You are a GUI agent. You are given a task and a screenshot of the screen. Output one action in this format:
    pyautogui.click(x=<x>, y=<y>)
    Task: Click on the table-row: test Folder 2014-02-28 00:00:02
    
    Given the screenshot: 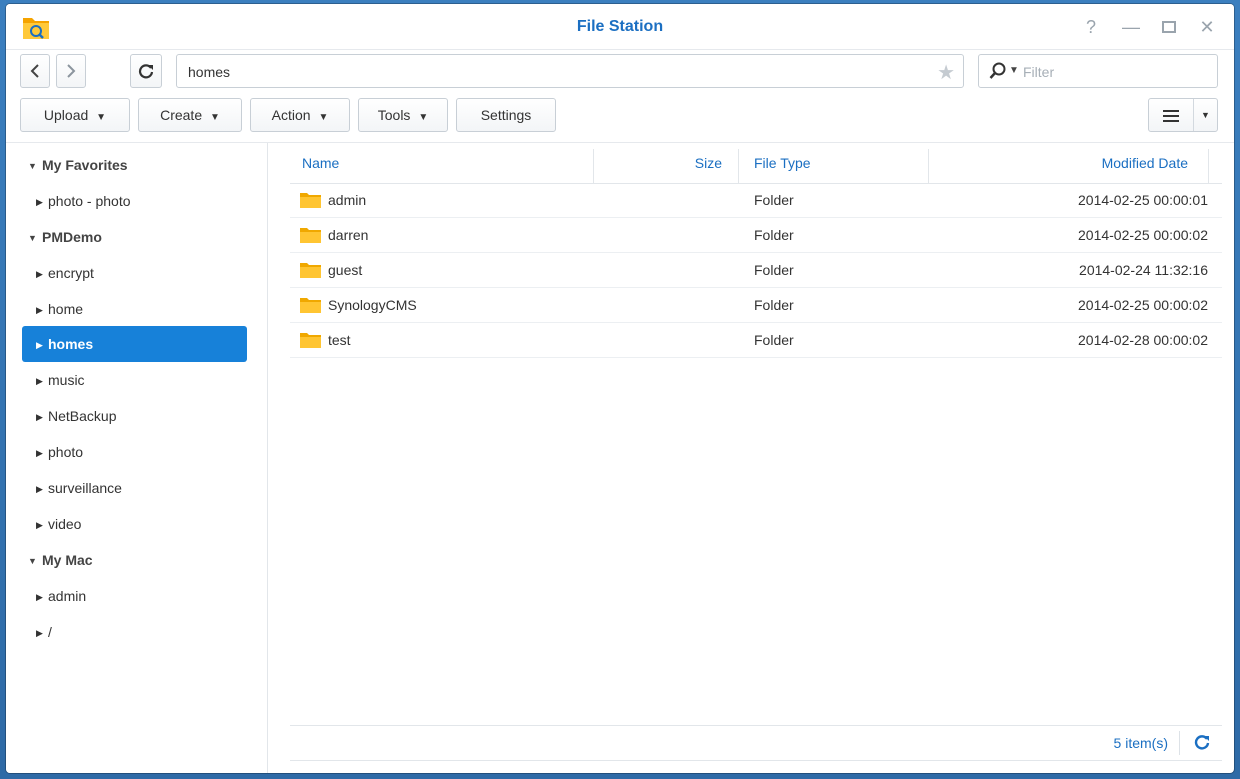 What is the action you would take?
    pyautogui.click(x=756, y=340)
    